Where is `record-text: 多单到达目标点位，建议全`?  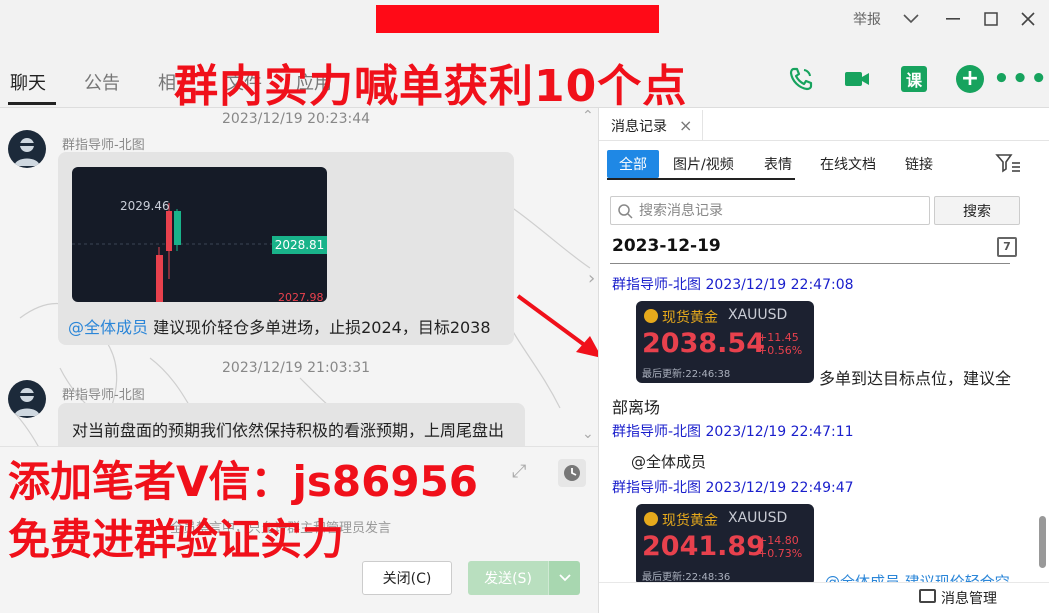
record-text: 多单到达目标点位，建议全 is located at coordinates (915, 378).